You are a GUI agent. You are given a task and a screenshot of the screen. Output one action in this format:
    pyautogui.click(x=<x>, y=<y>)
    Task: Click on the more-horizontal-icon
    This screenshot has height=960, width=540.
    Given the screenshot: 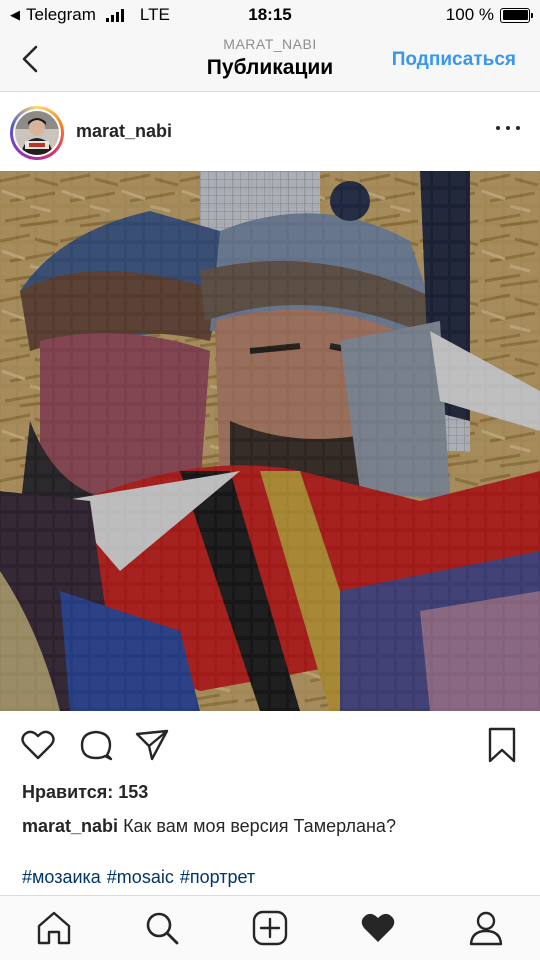 What is the action you would take?
    pyautogui.click(x=508, y=128)
    